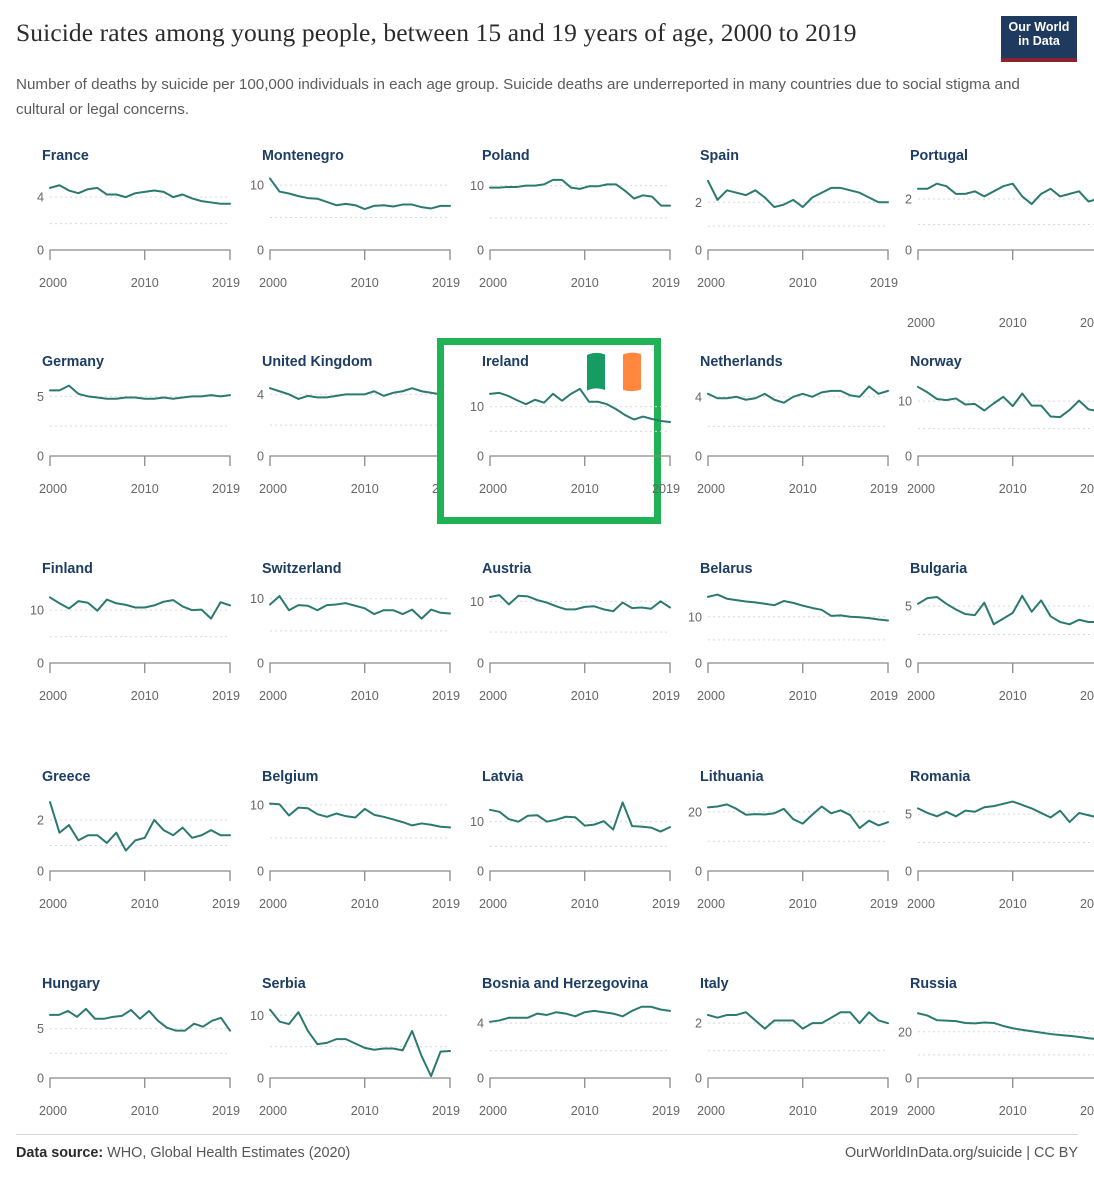 This screenshot has width=1094, height=1200. What do you see at coordinates (60, 1153) in the screenshot?
I see `data-source-label: Data source:` at bounding box center [60, 1153].